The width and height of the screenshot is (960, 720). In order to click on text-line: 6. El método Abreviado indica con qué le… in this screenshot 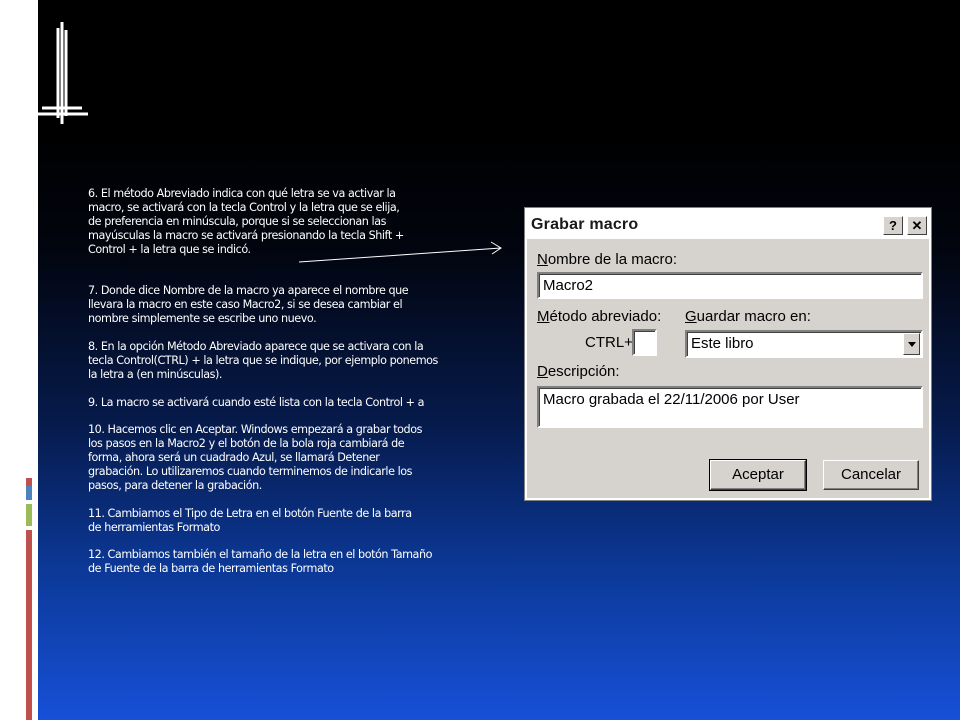, I will do `click(242, 193)`.